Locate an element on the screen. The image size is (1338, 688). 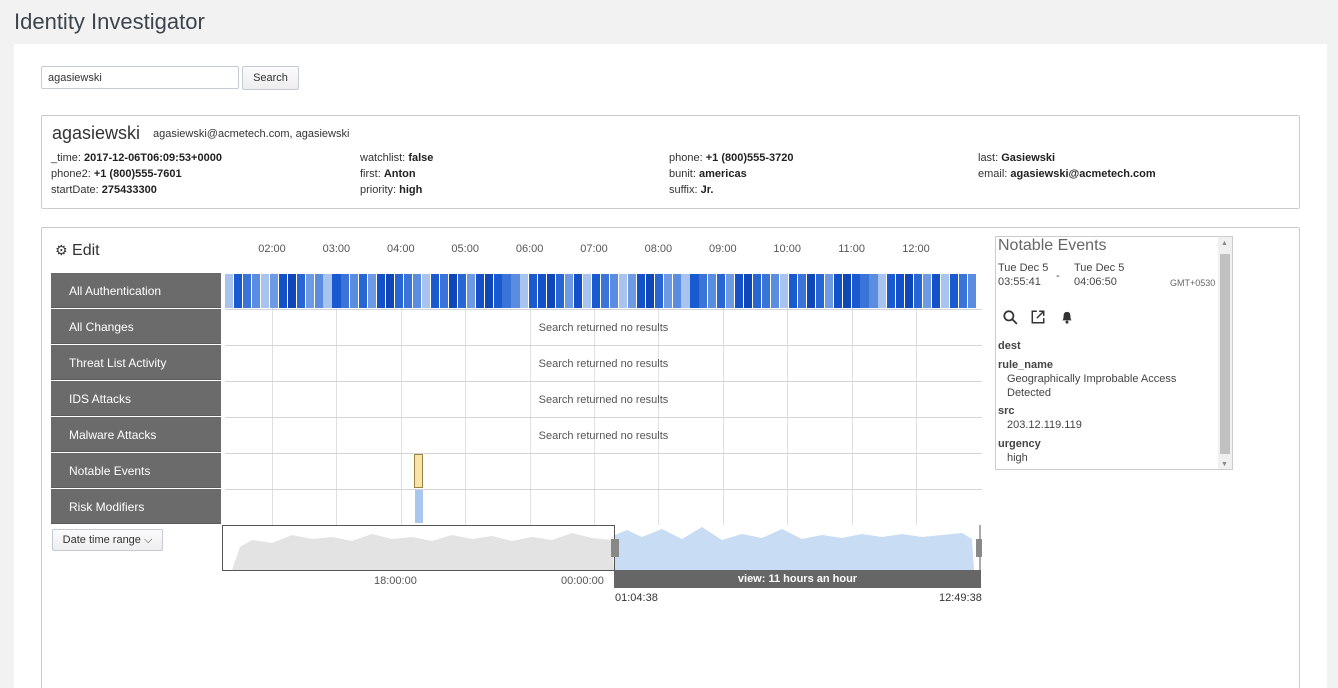
date-range-button: Date time range ⌵ is located at coordinates (107, 540).